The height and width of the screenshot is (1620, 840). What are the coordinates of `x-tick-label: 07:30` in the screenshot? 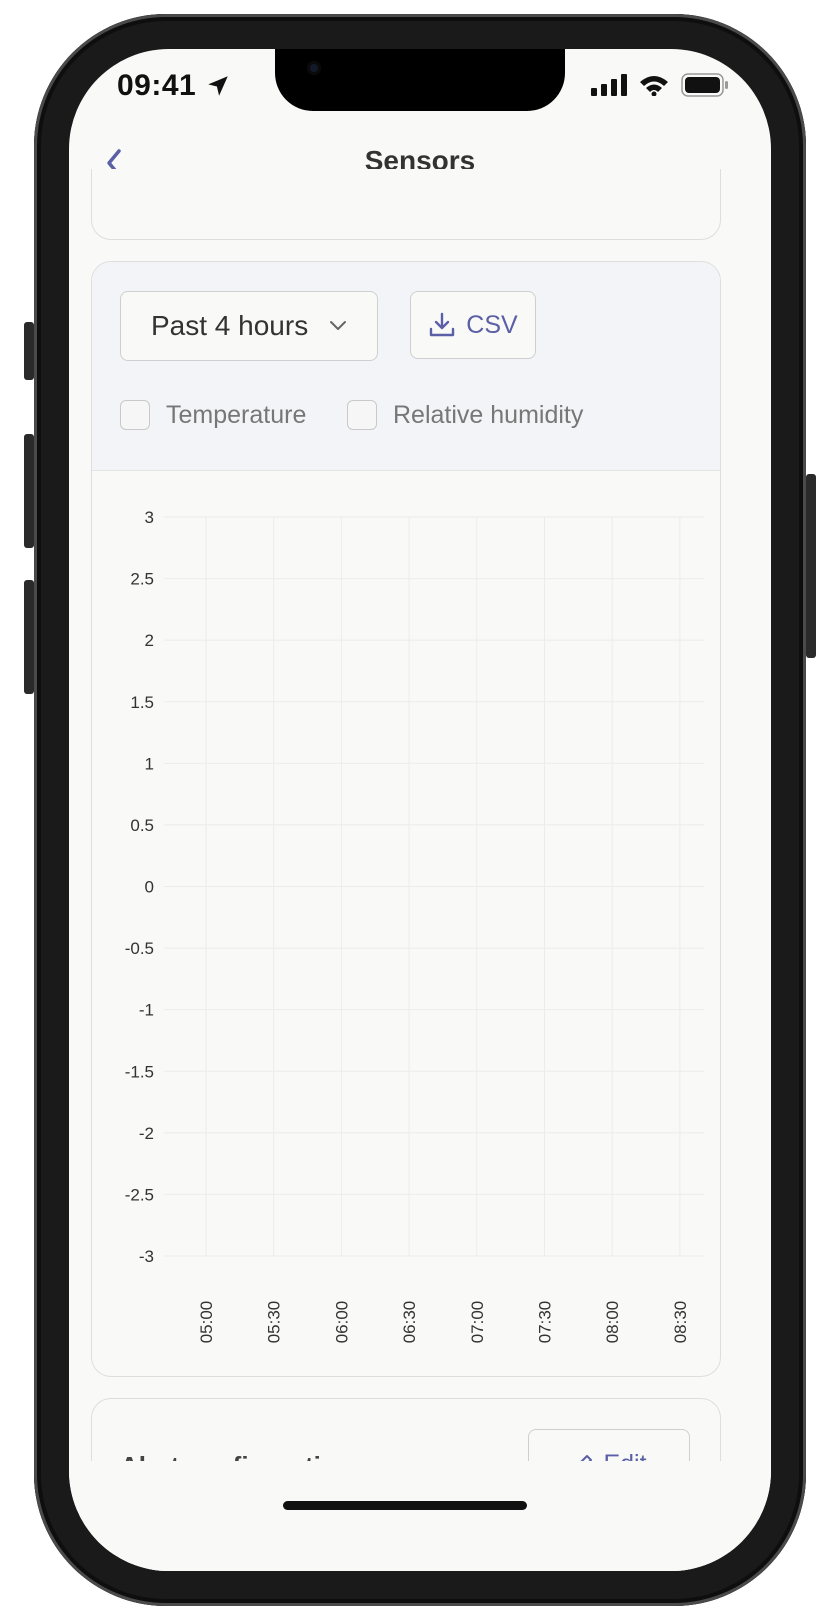 It's located at (545, 1322).